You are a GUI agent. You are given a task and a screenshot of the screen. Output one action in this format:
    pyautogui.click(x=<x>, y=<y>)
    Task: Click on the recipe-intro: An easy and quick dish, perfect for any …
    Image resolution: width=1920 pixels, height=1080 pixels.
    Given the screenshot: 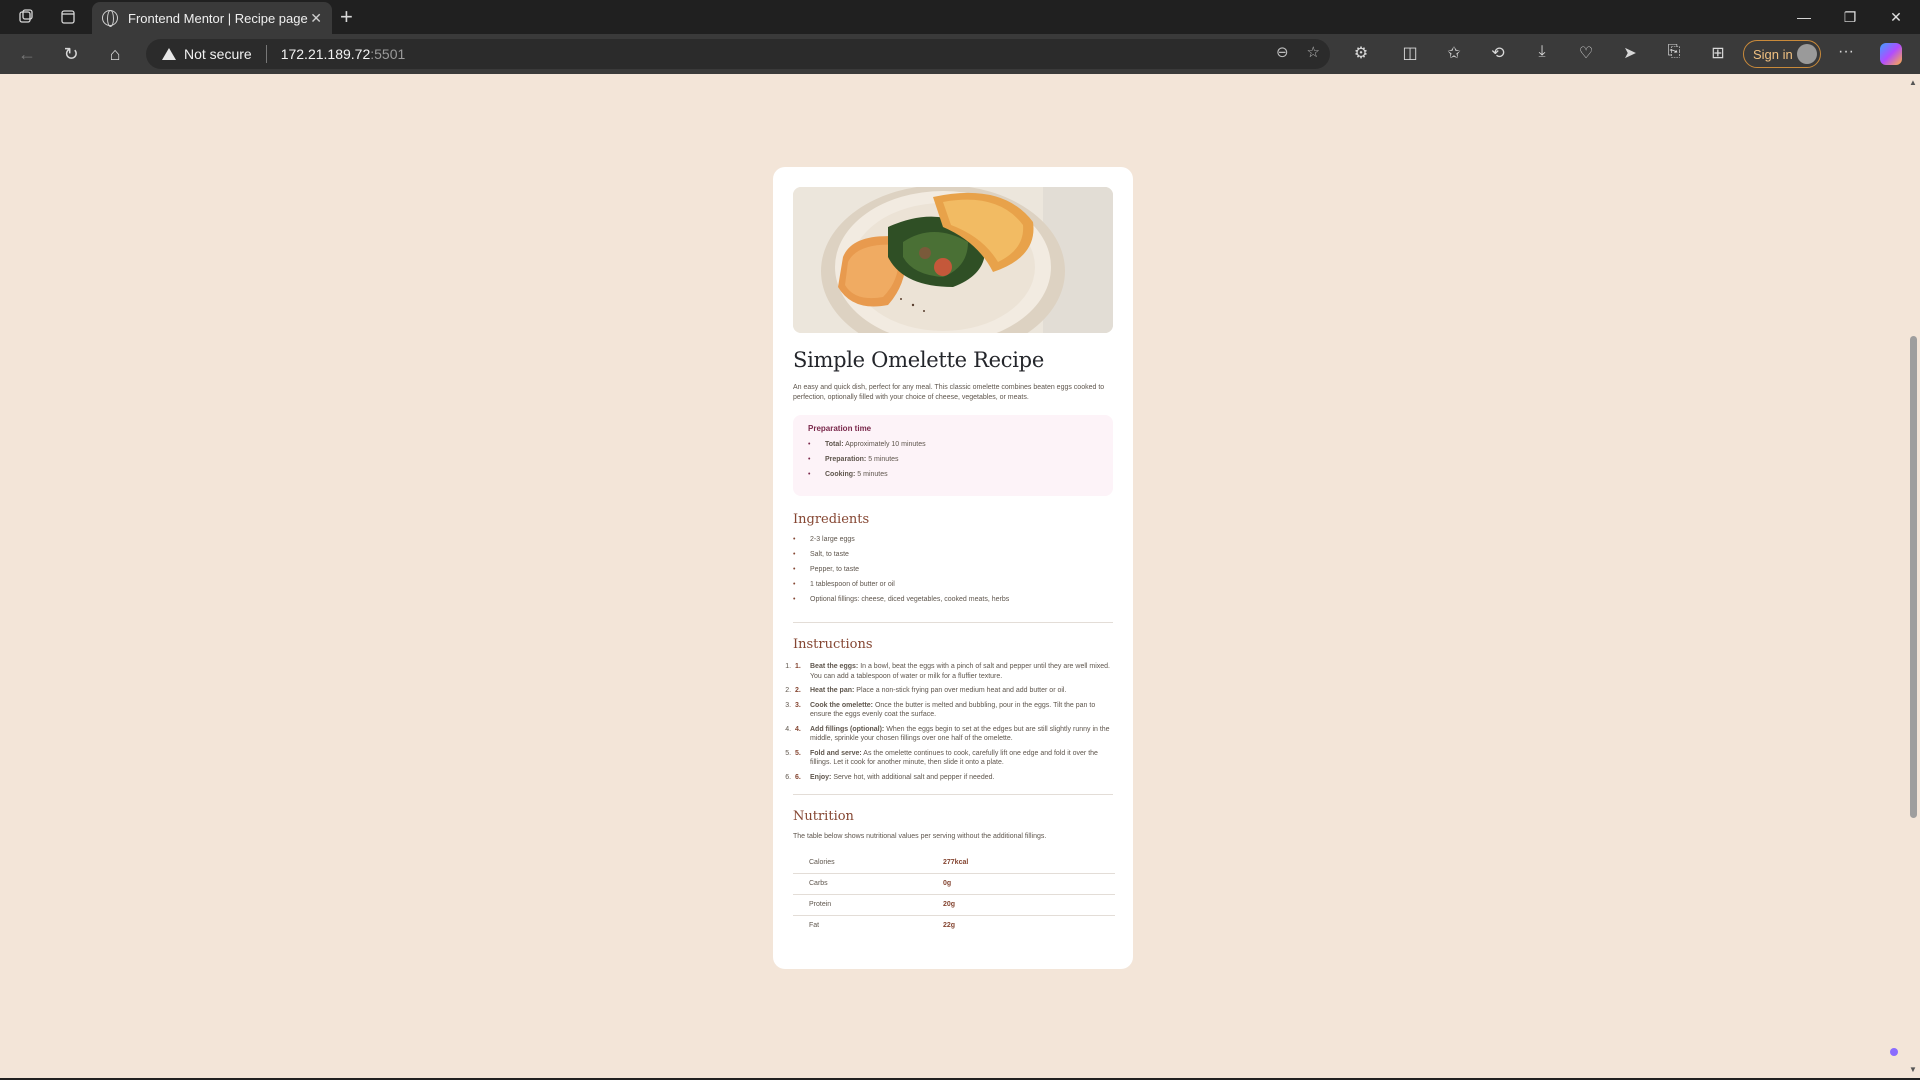 What is the action you would take?
    pyautogui.click(x=949, y=392)
    